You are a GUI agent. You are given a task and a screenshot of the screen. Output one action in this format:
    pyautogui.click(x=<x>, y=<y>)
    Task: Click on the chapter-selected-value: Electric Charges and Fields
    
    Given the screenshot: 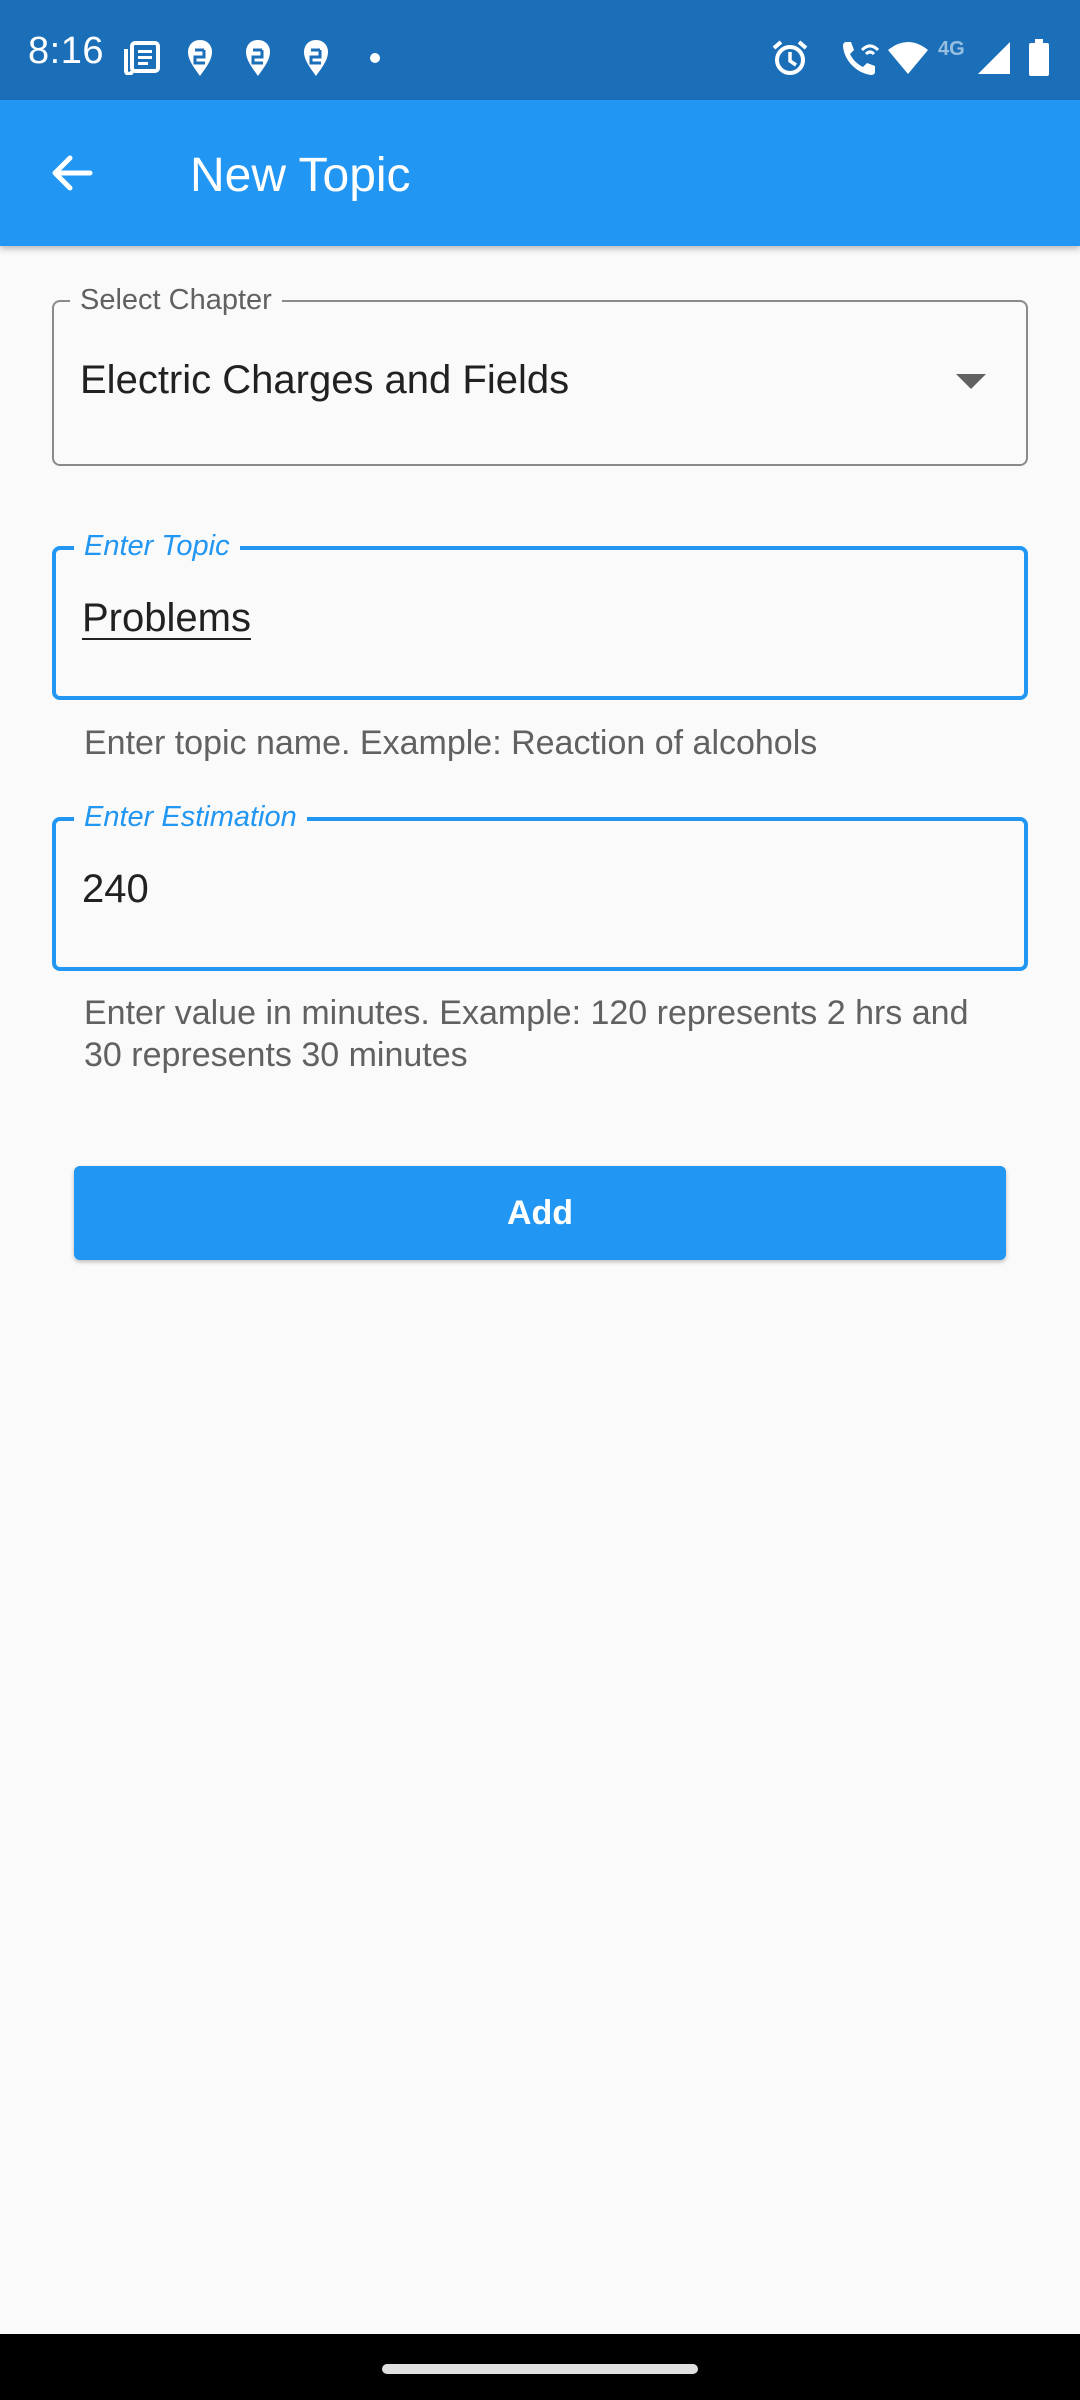 What is the action you would take?
    pyautogui.click(x=325, y=380)
    